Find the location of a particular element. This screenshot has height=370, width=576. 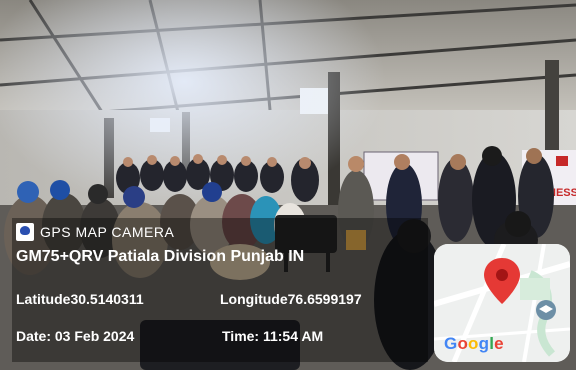

google-logo: Google is located at coordinates (474, 344).